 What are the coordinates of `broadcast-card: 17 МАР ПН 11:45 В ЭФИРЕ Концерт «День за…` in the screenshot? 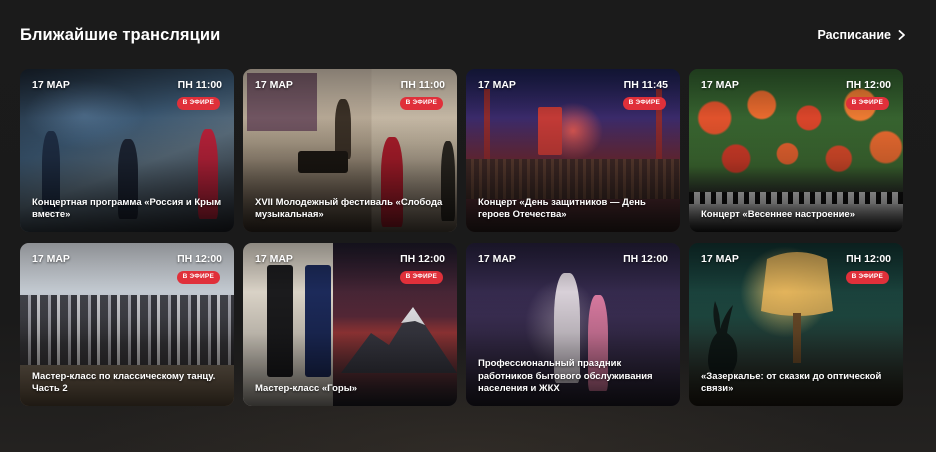 It's located at (573, 150).